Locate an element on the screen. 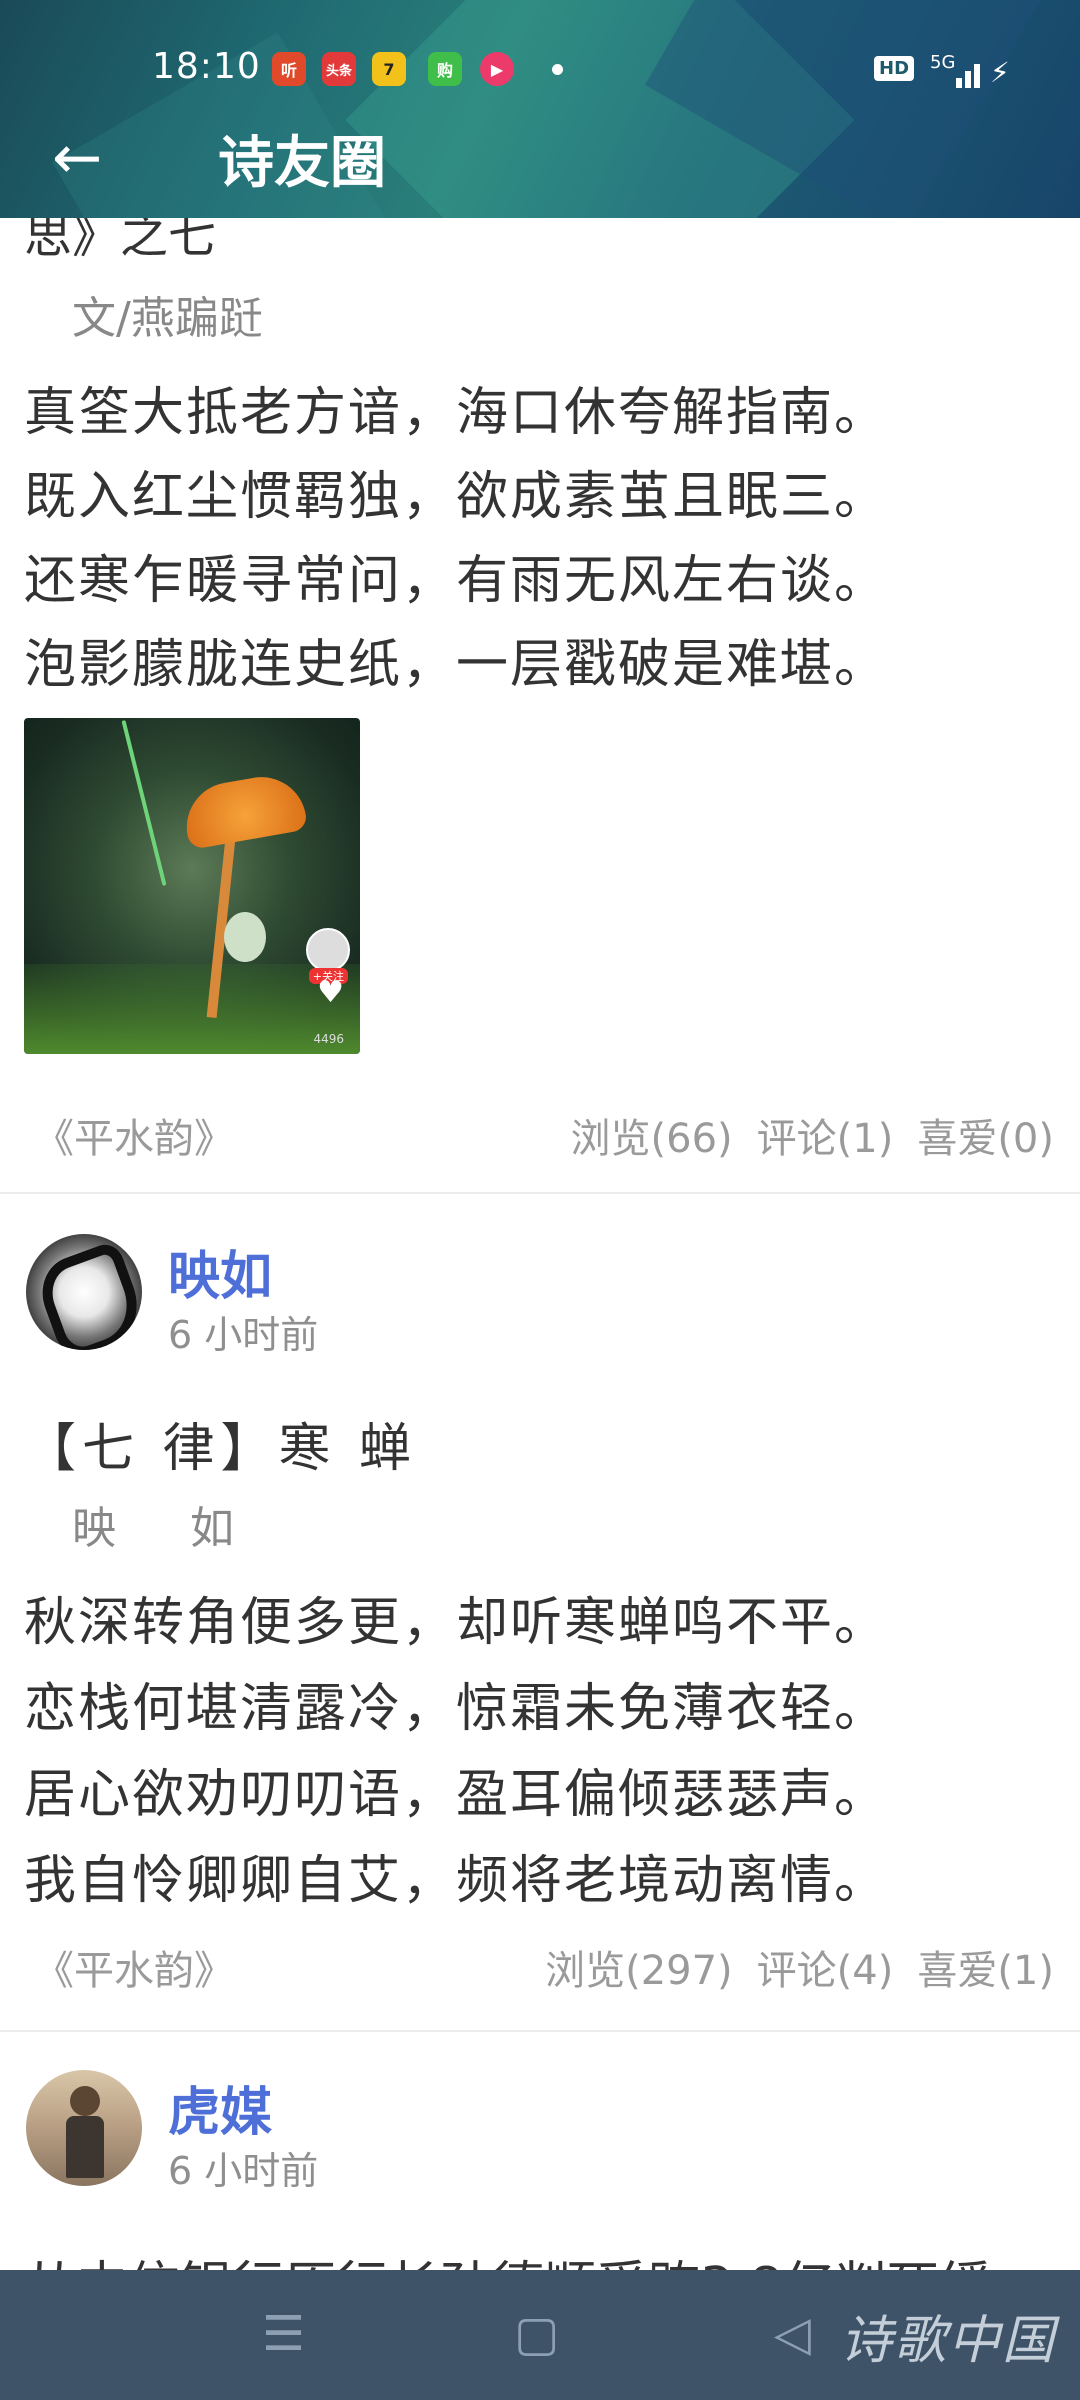  poem-line: 还寒乍暖寻常问，有雨无风左右谈。 is located at coordinates (456, 581).